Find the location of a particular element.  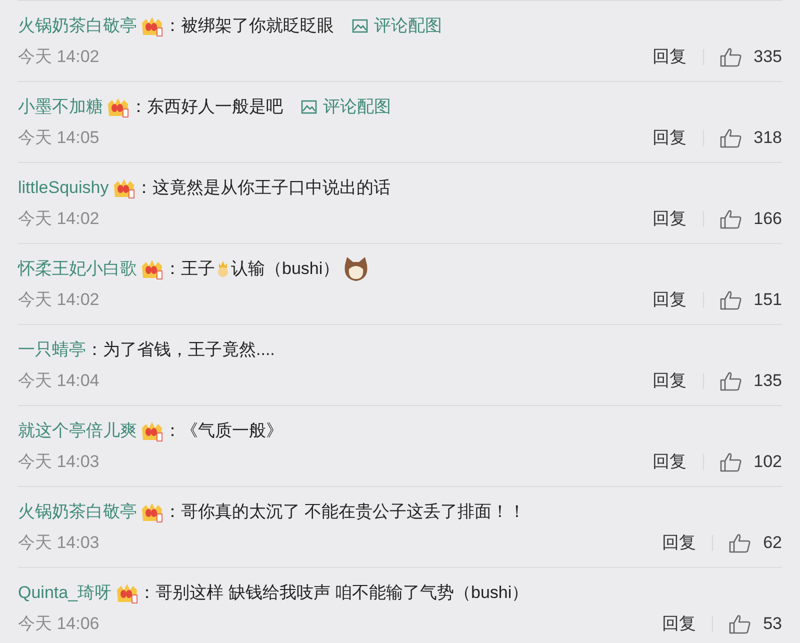

comment-text: ：《气质一般》 is located at coordinates (223, 431).